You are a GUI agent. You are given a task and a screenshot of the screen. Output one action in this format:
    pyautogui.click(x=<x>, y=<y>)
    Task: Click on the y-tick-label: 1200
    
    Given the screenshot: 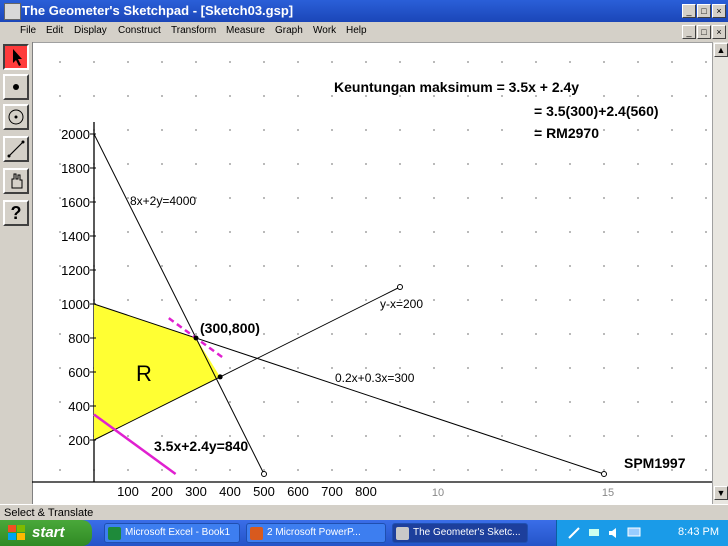 What is the action you would take?
    pyautogui.click(x=75, y=270)
    